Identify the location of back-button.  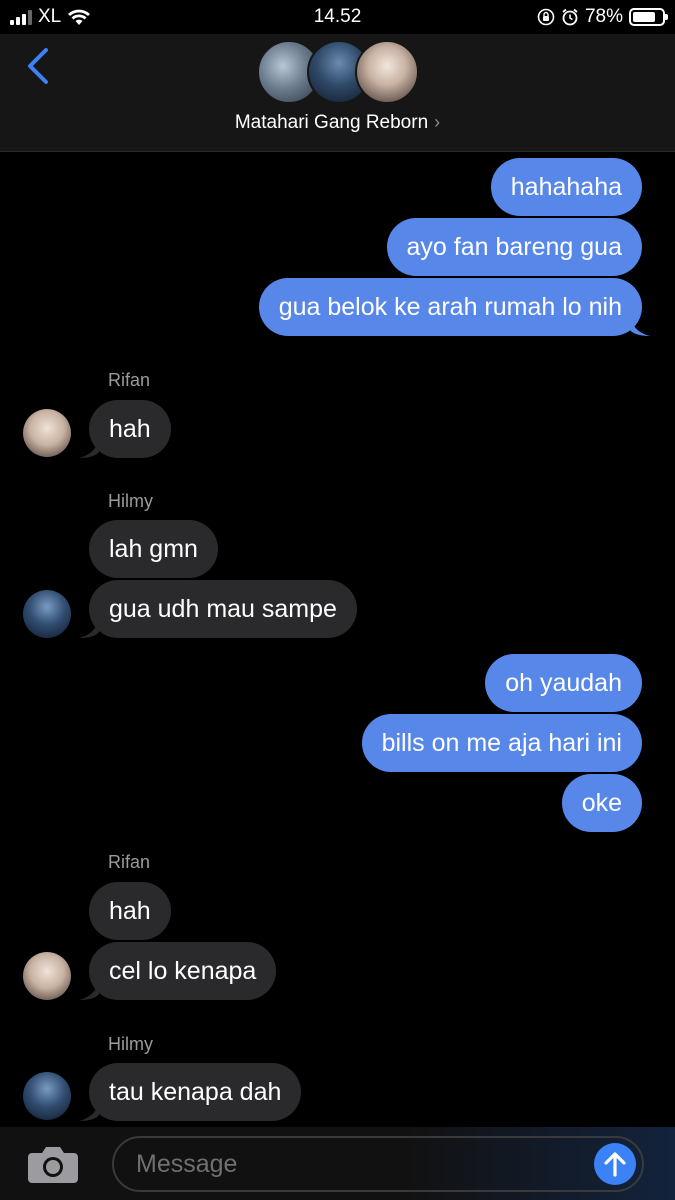
(40, 66).